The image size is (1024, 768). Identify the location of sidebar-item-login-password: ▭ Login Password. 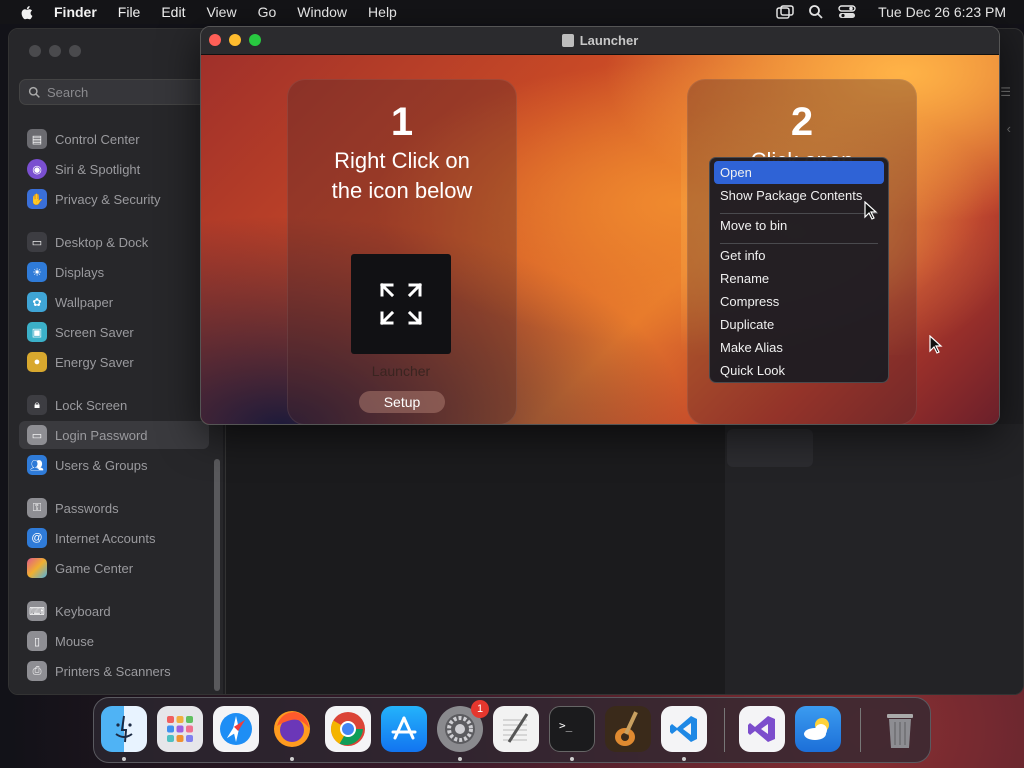
(114, 435).